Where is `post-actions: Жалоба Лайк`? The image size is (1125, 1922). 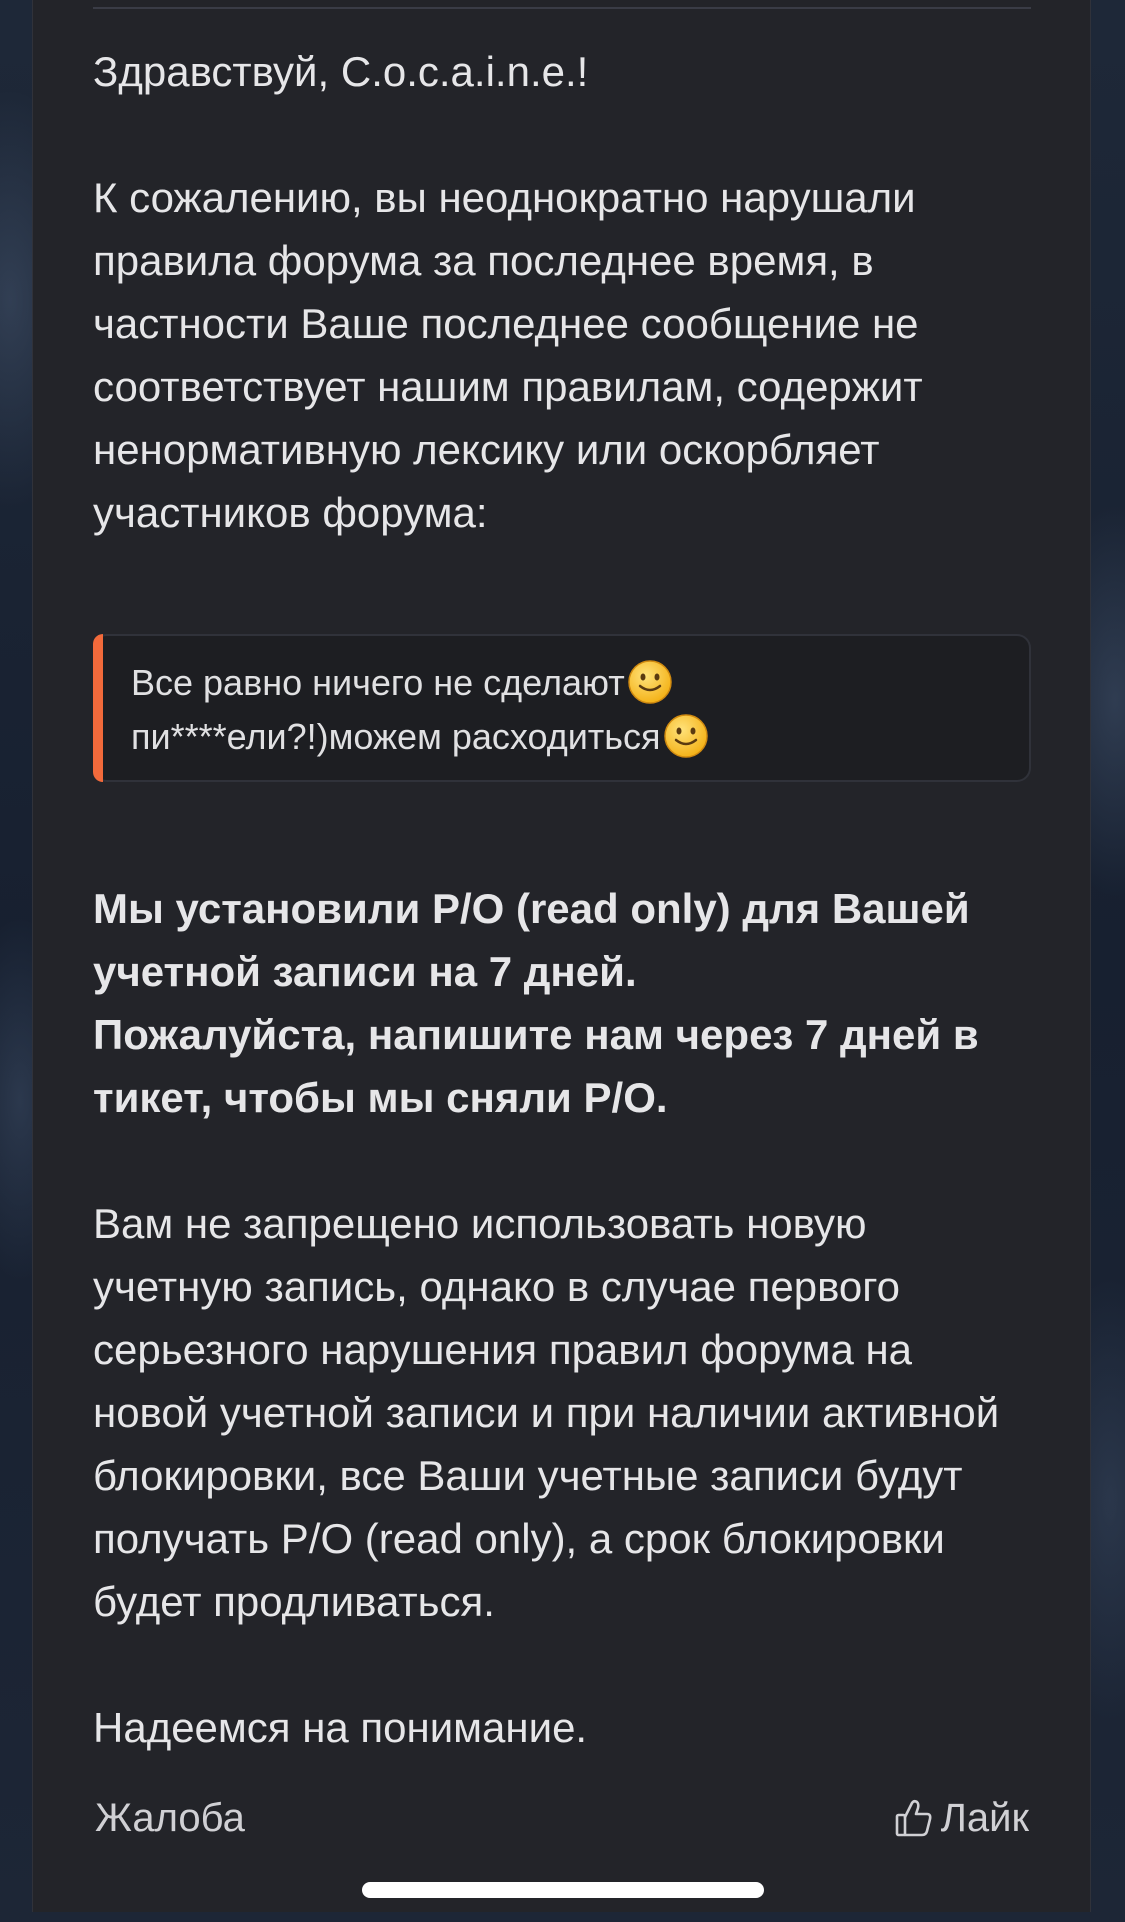
post-actions: Жалоба Лайк is located at coordinates (562, 1818).